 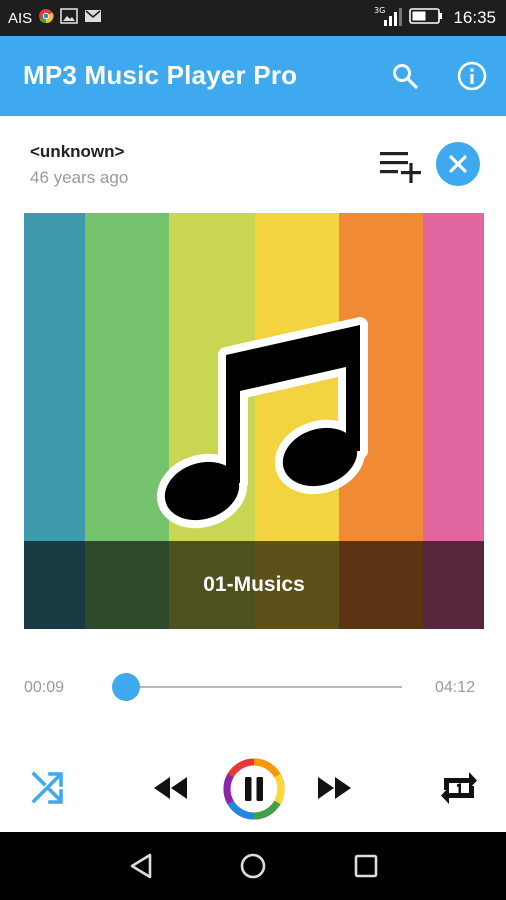 What do you see at coordinates (160, 75) in the screenshot?
I see `app-title: MP3 Music Player Pro` at bounding box center [160, 75].